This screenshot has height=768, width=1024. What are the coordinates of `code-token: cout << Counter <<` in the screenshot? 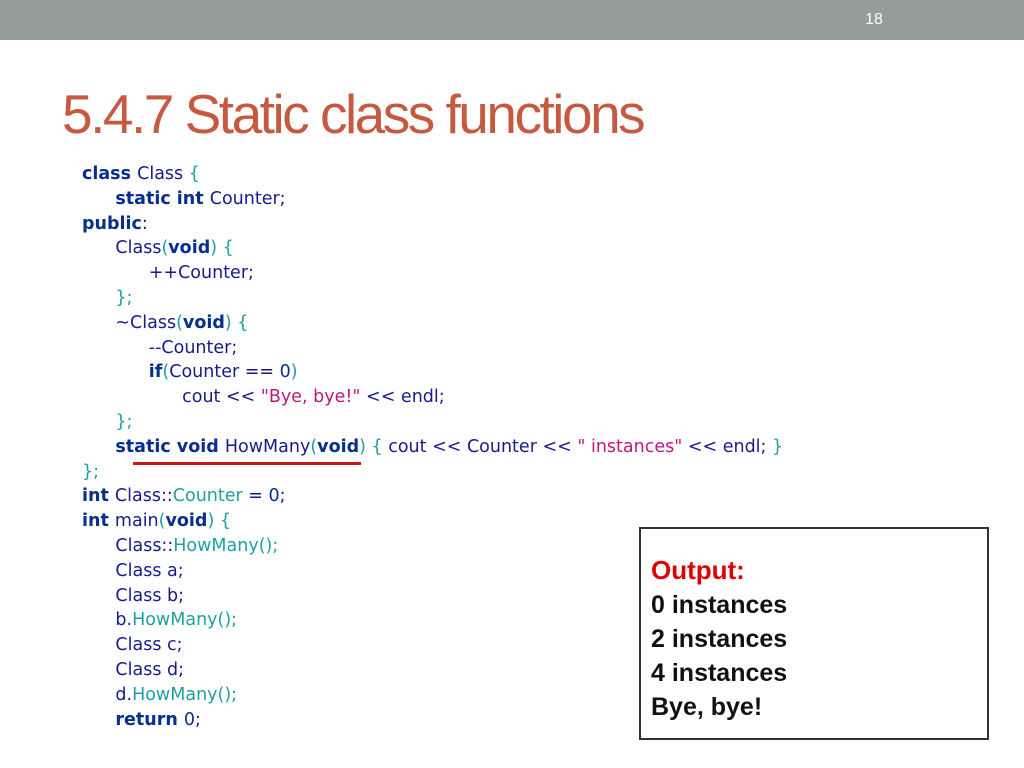 It's located at (483, 446).